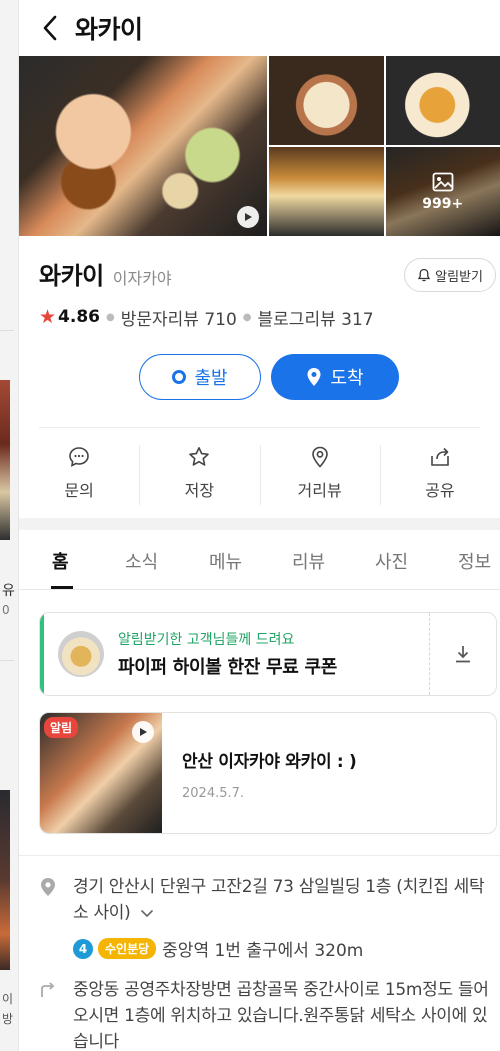 The image size is (500, 1051). Describe the element at coordinates (199, 490) in the screenshot. I see `save-label: 저장` at that location.